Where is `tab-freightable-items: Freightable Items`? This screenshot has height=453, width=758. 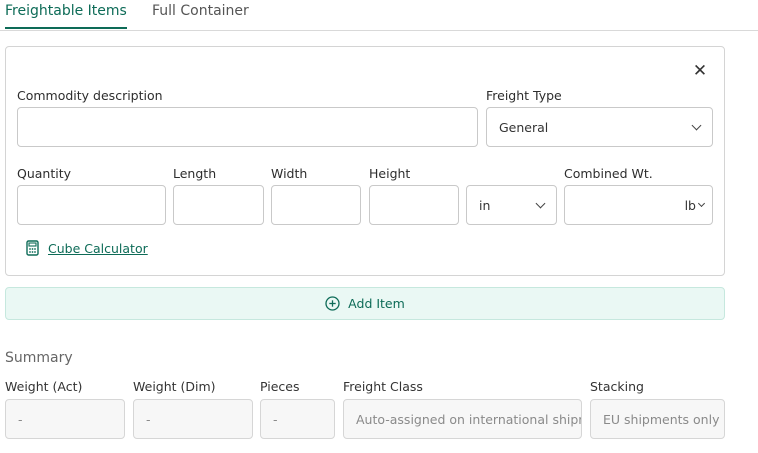 tab-freightable-items: Freightable Items is located at coordinates (66, 16).